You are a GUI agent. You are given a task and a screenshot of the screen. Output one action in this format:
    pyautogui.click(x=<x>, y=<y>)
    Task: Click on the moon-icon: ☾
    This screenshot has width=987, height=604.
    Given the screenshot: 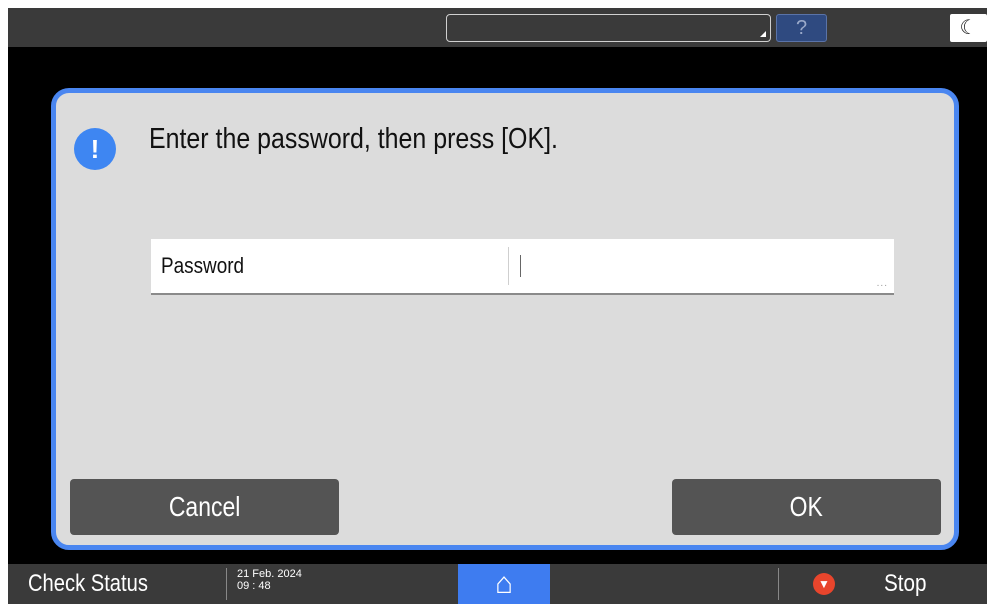 What is the action you would take?
    pyautogui.click(x=968, y=28)
    